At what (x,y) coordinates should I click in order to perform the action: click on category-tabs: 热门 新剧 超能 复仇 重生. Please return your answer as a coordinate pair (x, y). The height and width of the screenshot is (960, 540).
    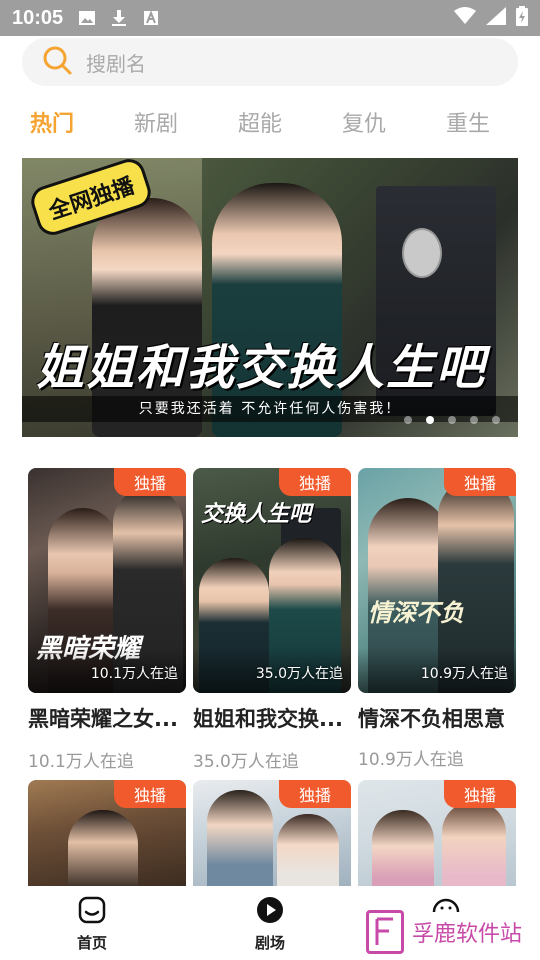
    Looking at the image, I should click on (270, 122).